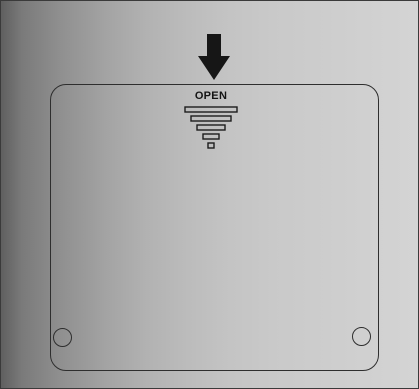  What do you see at coordinates (214, 57) in the screenshot?
I see `arrow-down-icon` at bounding box center [214, 57].